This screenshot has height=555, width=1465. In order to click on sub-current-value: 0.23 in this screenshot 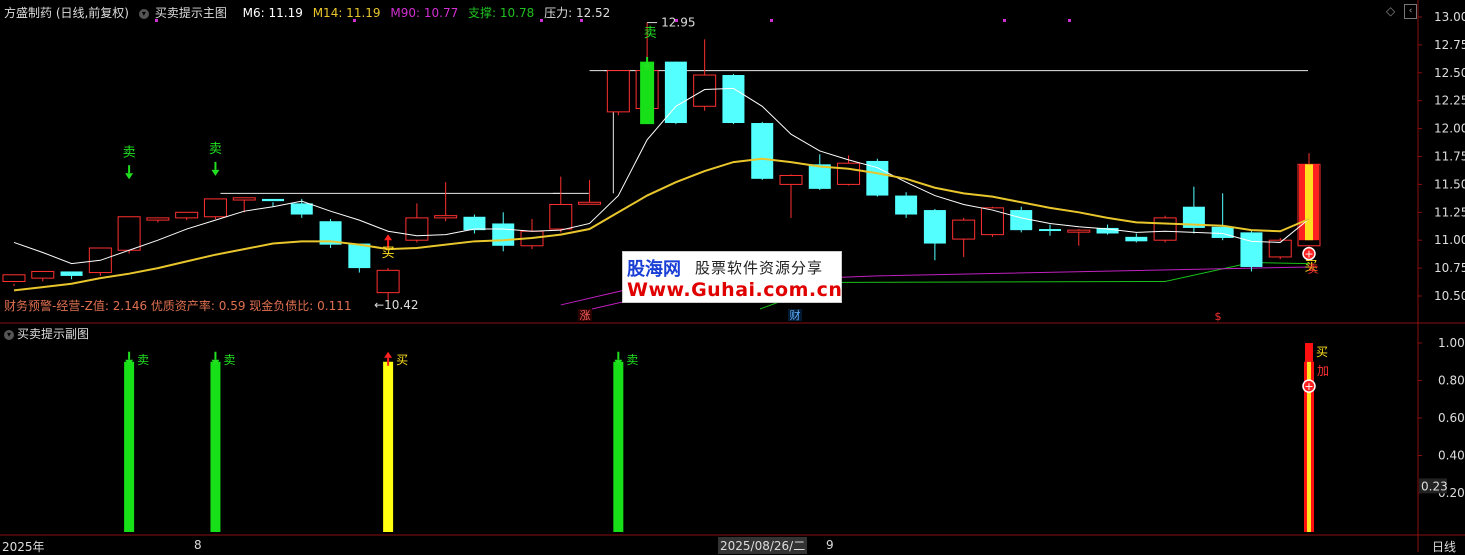, I will do `click(1434, 486)`.